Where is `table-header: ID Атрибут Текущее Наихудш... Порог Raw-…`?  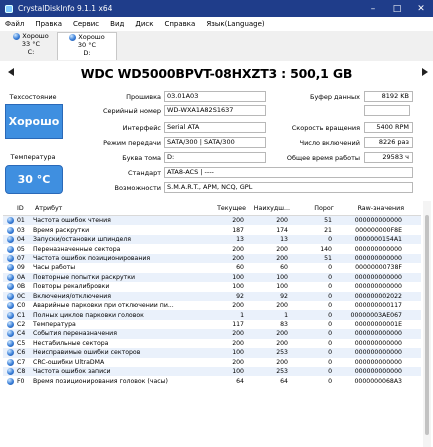
table-header: ID Атрибут Текущее Наихудш... Порог Raw-… is located at coordinates (212, 208).